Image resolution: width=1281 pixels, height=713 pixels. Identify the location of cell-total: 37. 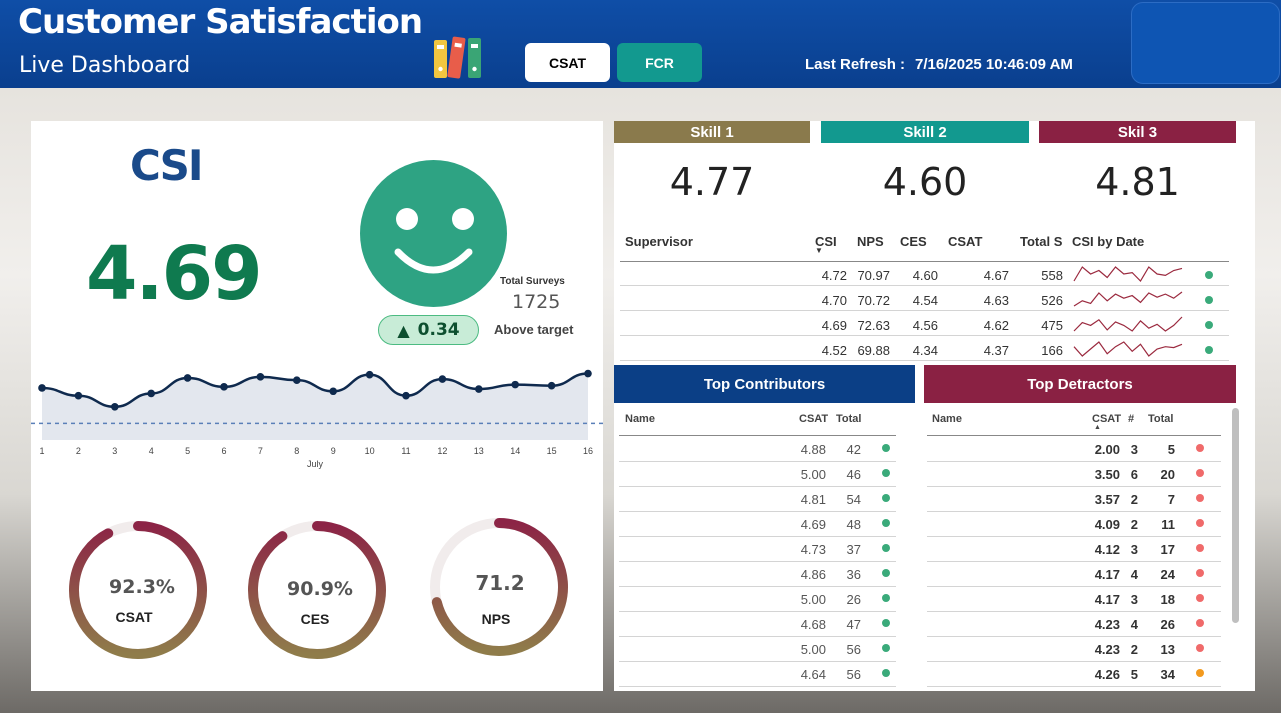
(853, 549).